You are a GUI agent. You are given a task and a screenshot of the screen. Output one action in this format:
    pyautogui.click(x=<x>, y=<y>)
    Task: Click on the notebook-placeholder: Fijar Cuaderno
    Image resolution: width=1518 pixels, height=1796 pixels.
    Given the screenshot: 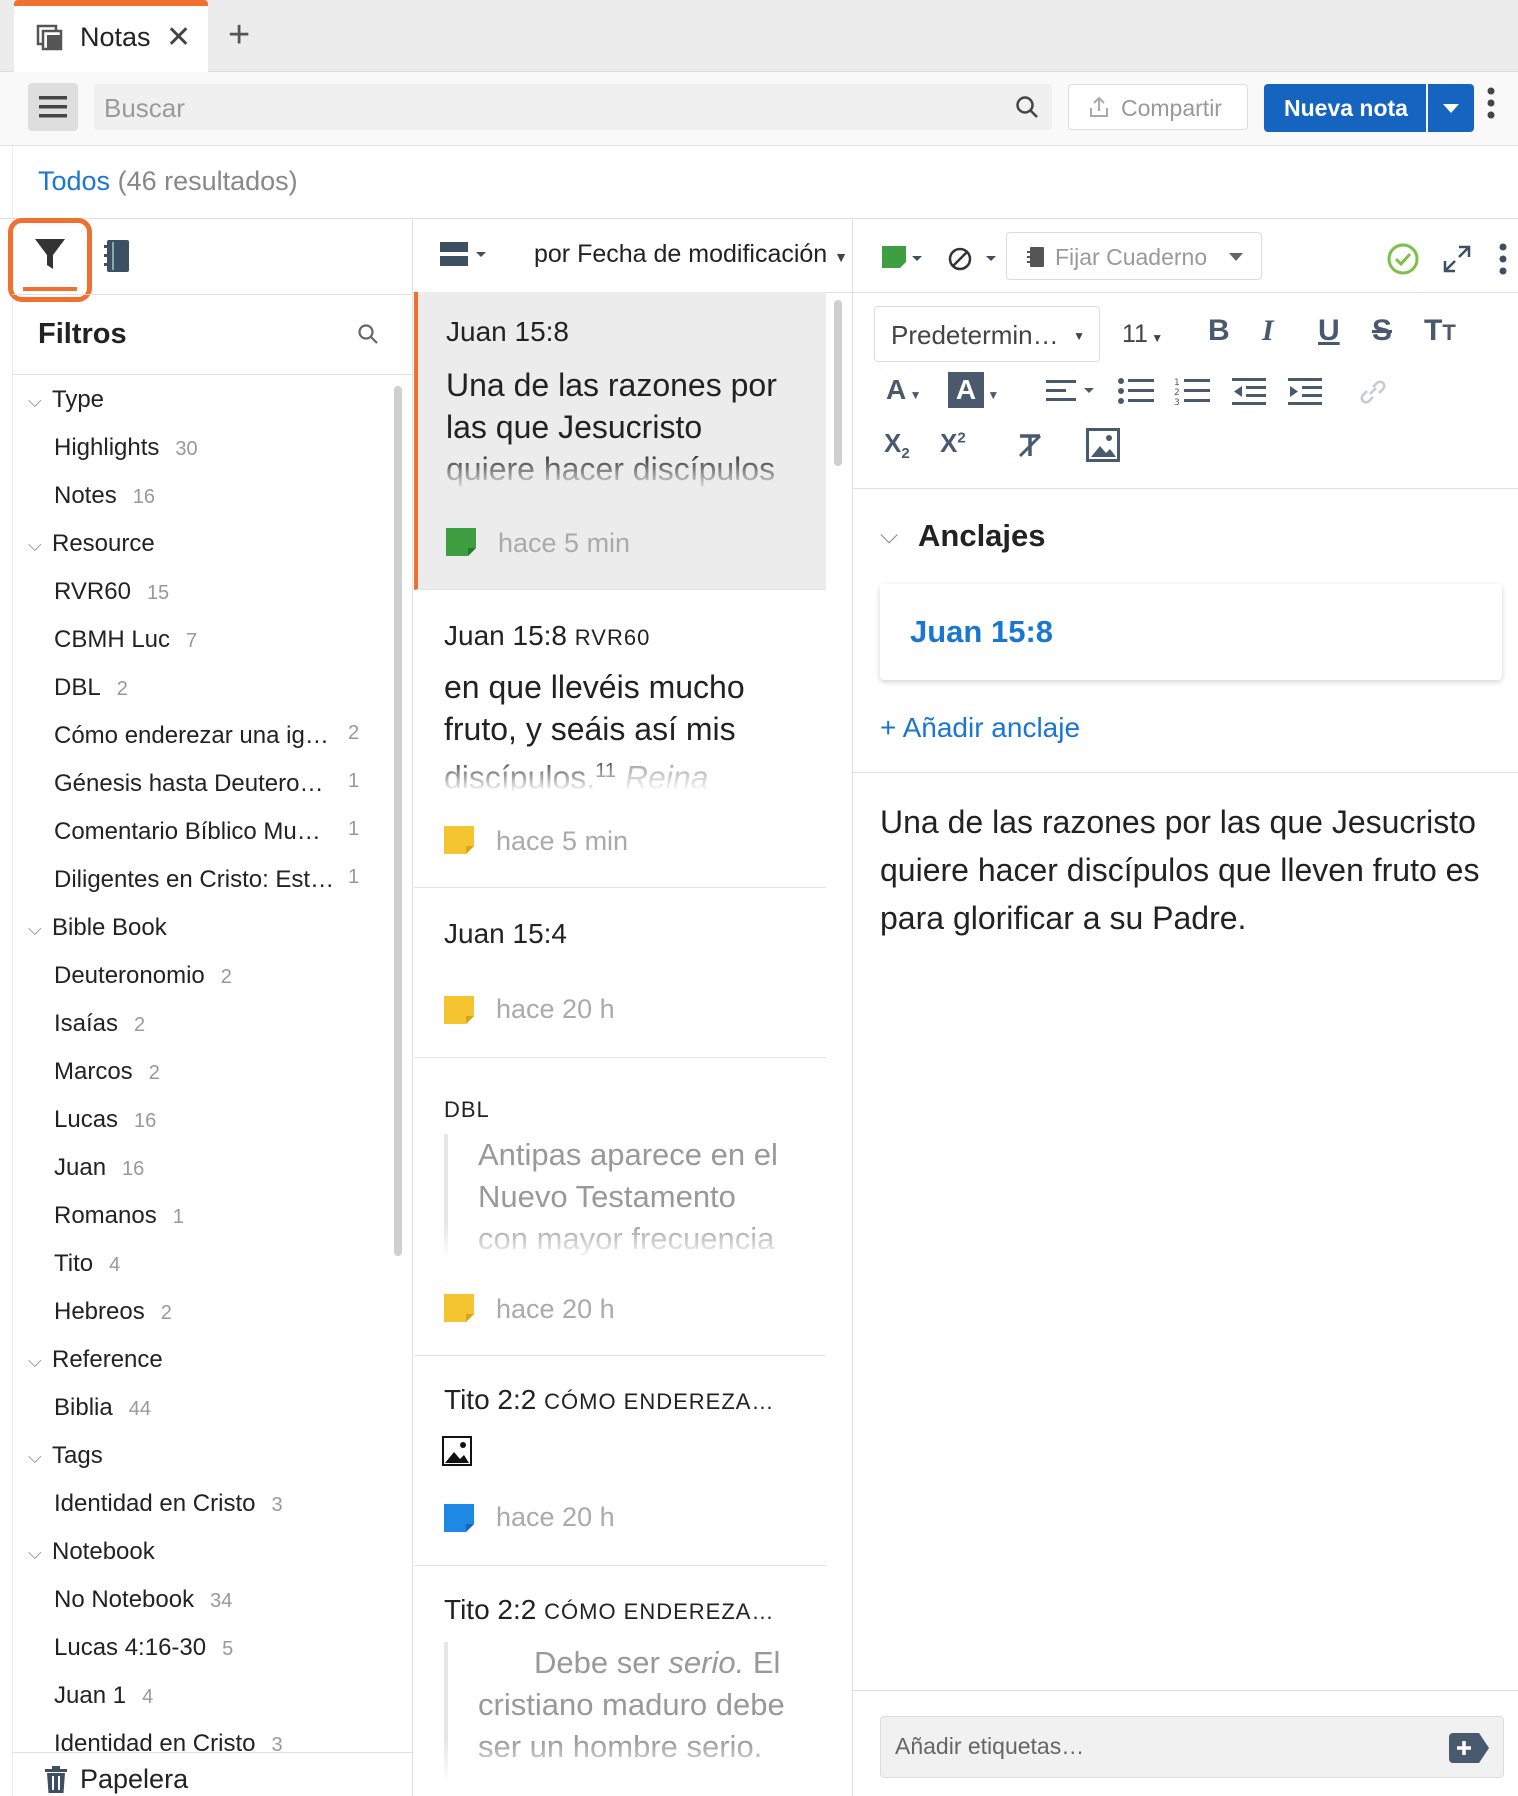 What is the action you would take?
    pyautogui.click(x=1131, y=257)
    